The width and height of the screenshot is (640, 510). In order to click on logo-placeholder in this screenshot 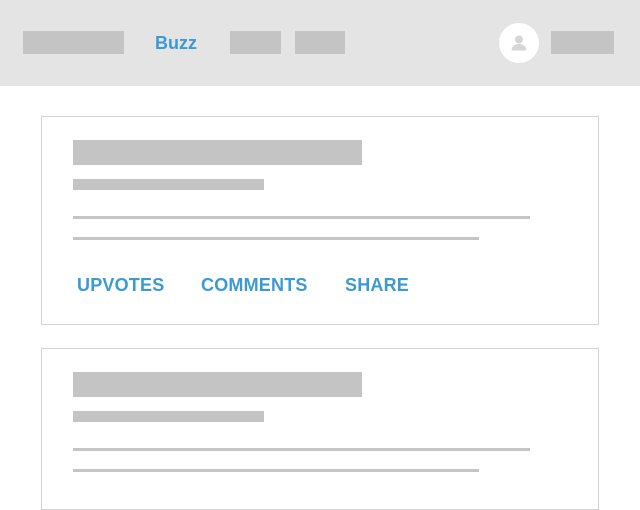, I will do `click(73, 42)`.